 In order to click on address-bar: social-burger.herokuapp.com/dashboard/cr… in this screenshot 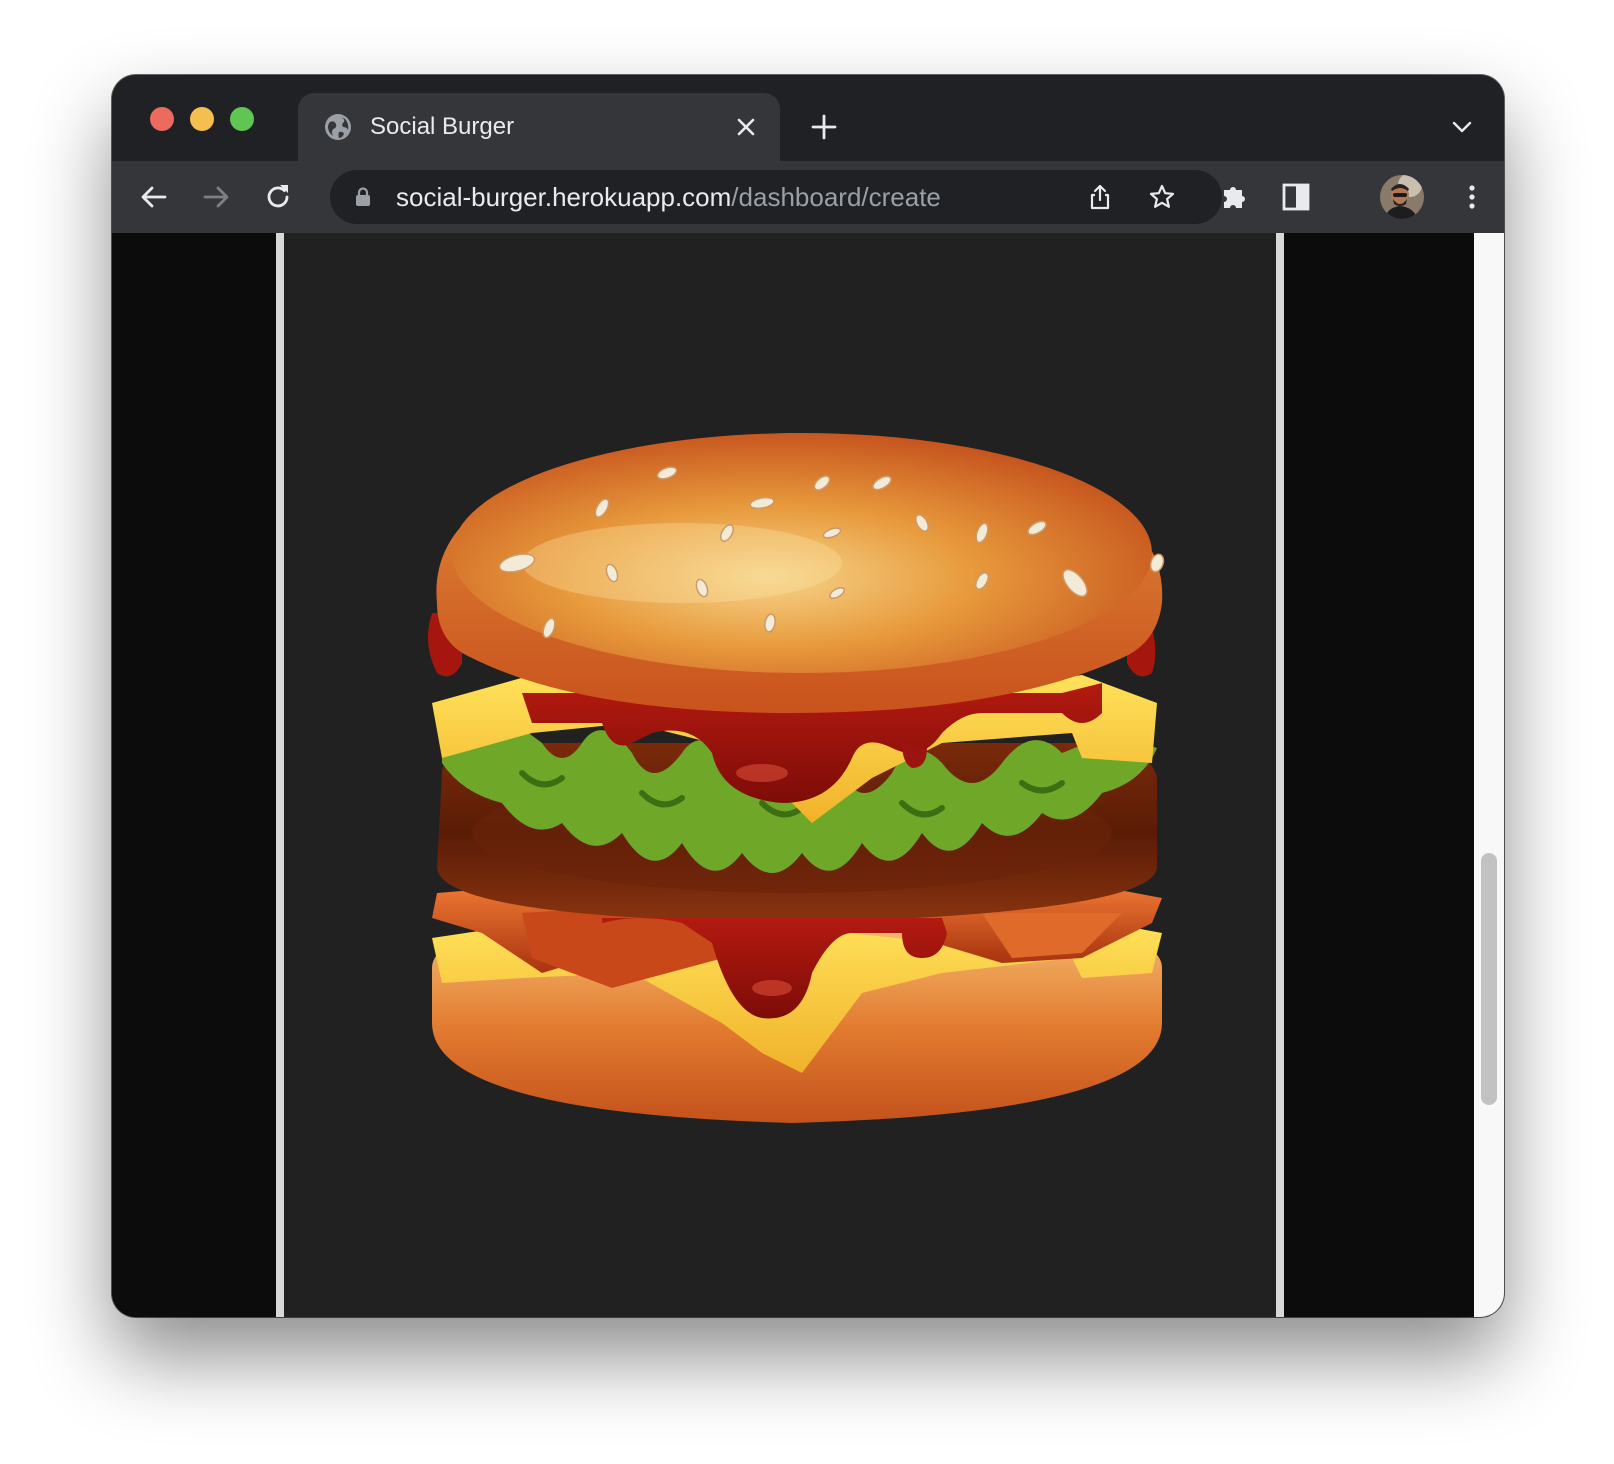, I will do `click(776, 197)`.